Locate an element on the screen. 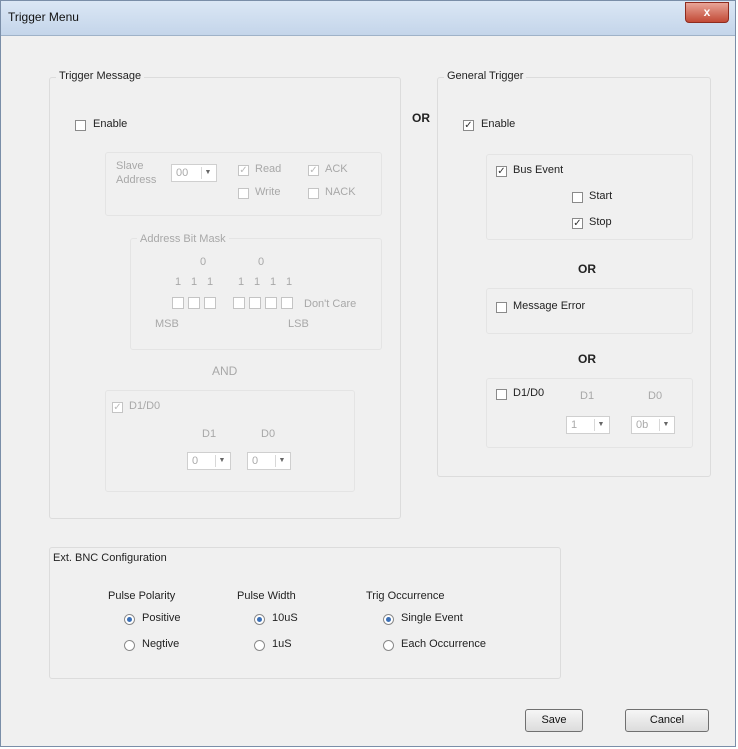 The width and height of the screenshot is (738, 749). 1us-radio is located at coordinates (259, 645).